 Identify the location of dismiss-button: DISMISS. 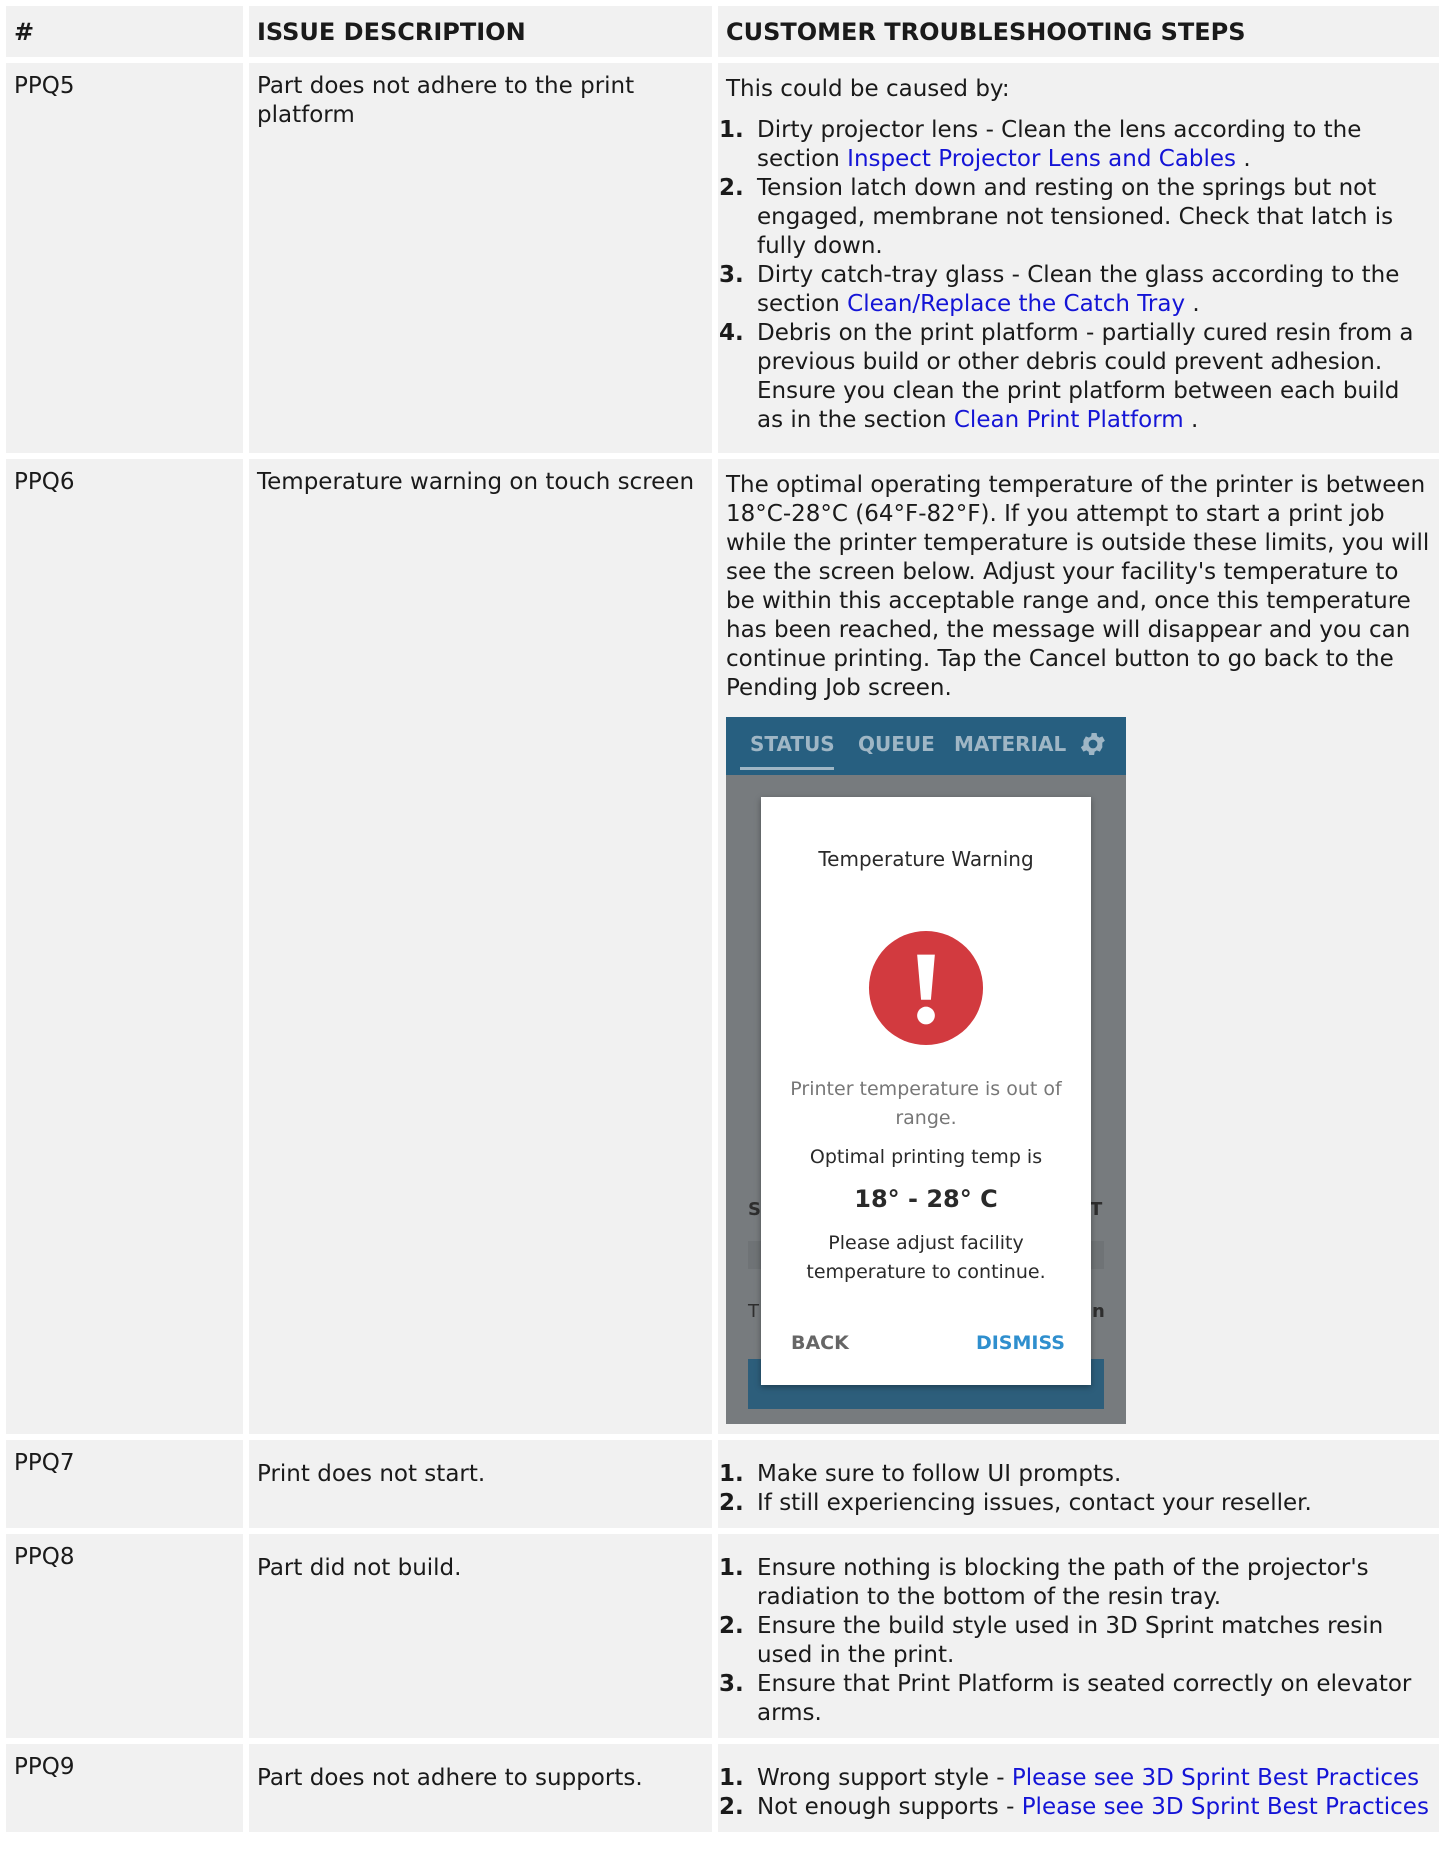
(1020, 1343).